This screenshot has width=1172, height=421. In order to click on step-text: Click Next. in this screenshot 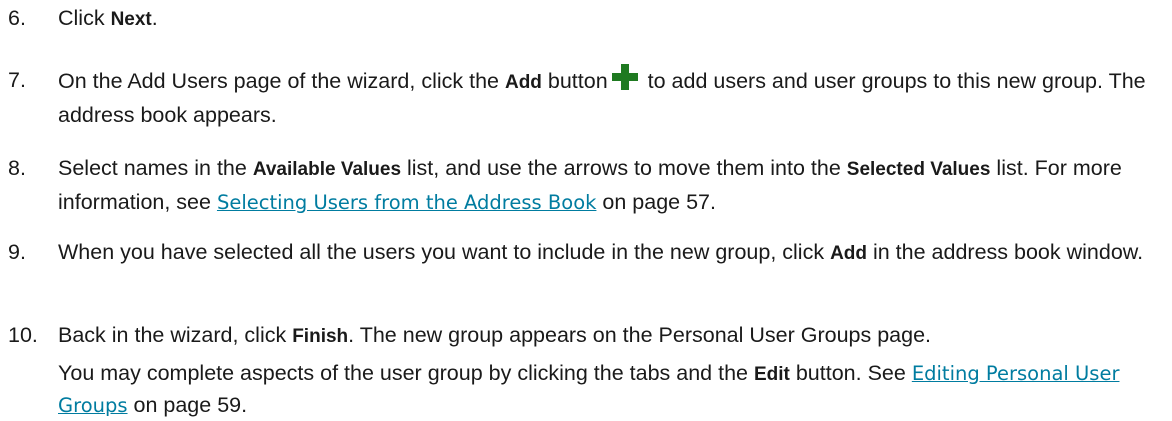, I will do `click(108, 18)`.